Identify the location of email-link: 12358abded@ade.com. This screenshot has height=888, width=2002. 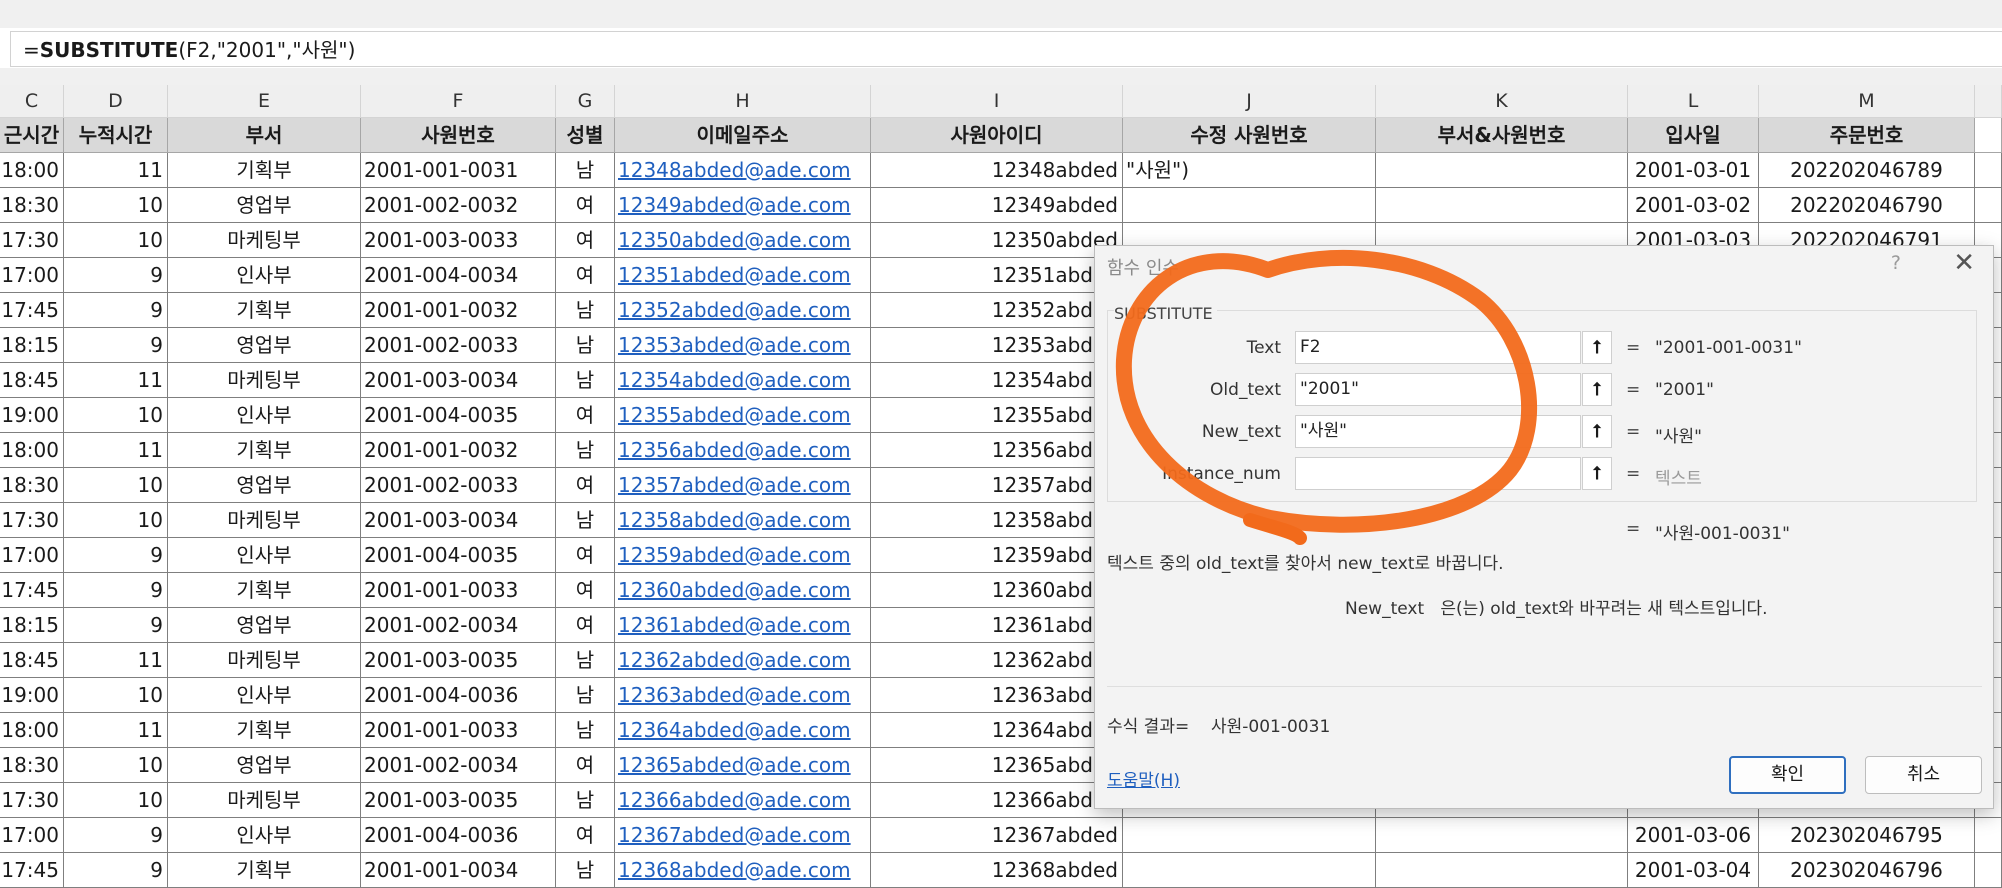
(743, 520).